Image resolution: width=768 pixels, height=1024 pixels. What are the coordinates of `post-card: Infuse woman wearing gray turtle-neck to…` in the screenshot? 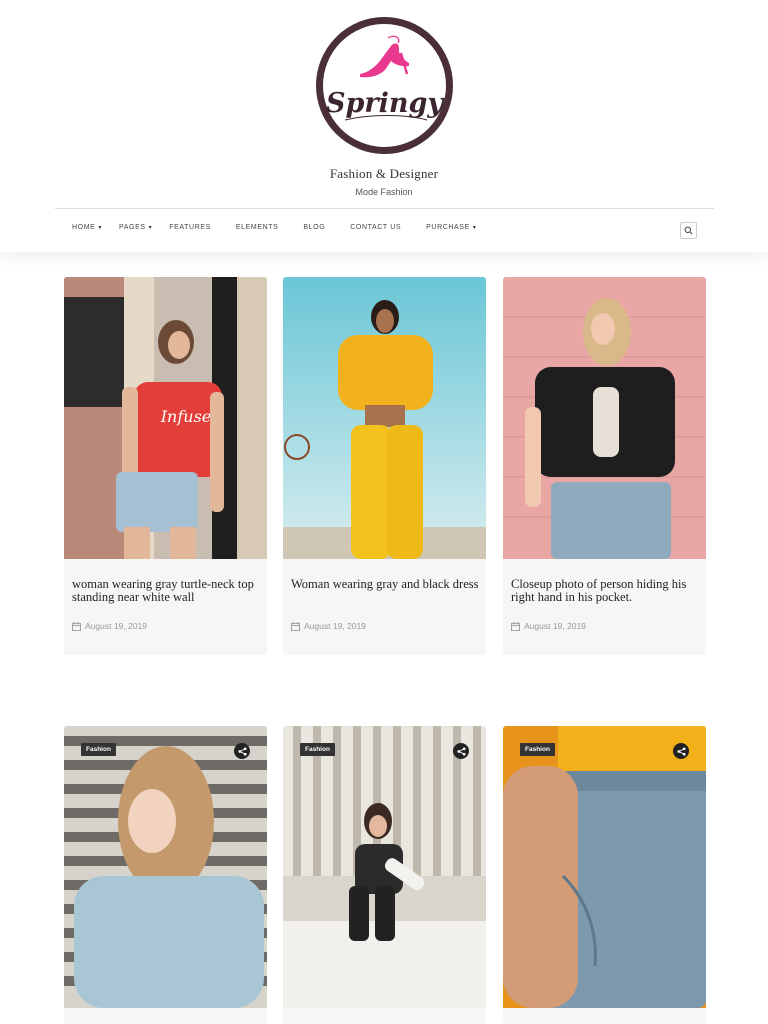 It's located at (165, 466).